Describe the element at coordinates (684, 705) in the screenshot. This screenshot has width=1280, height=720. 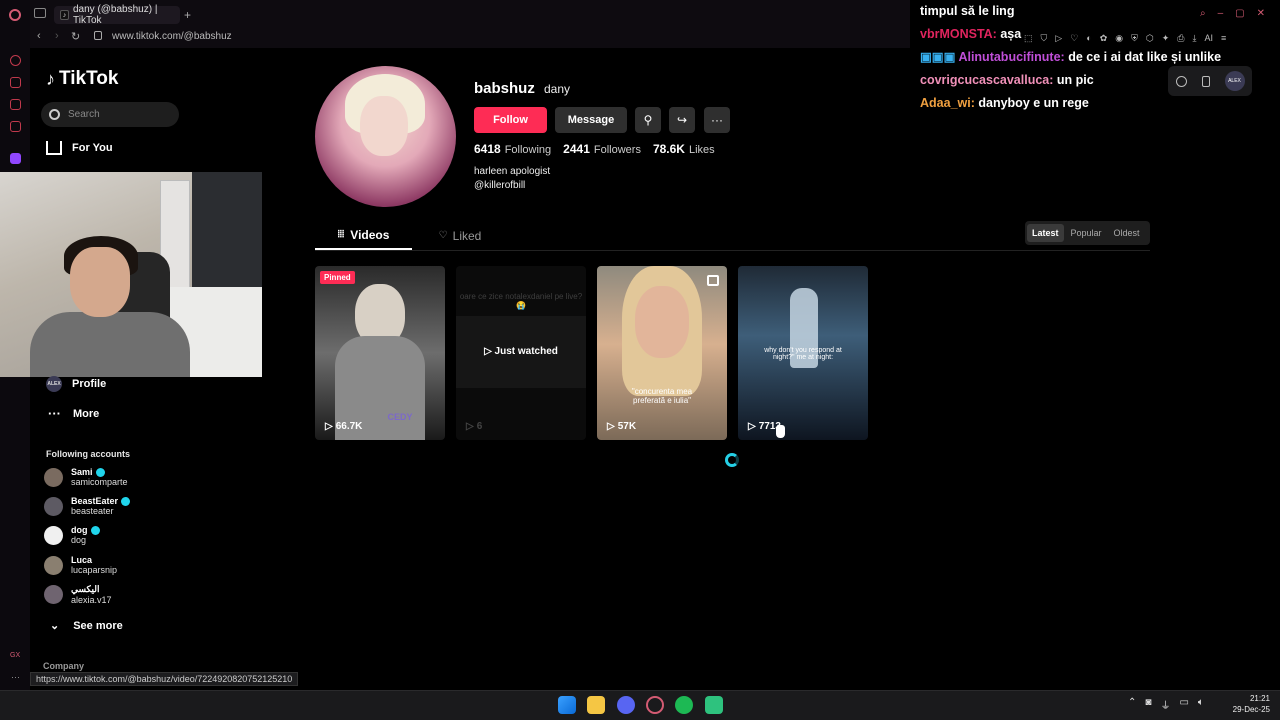
I see `spotify-icon` at that location.